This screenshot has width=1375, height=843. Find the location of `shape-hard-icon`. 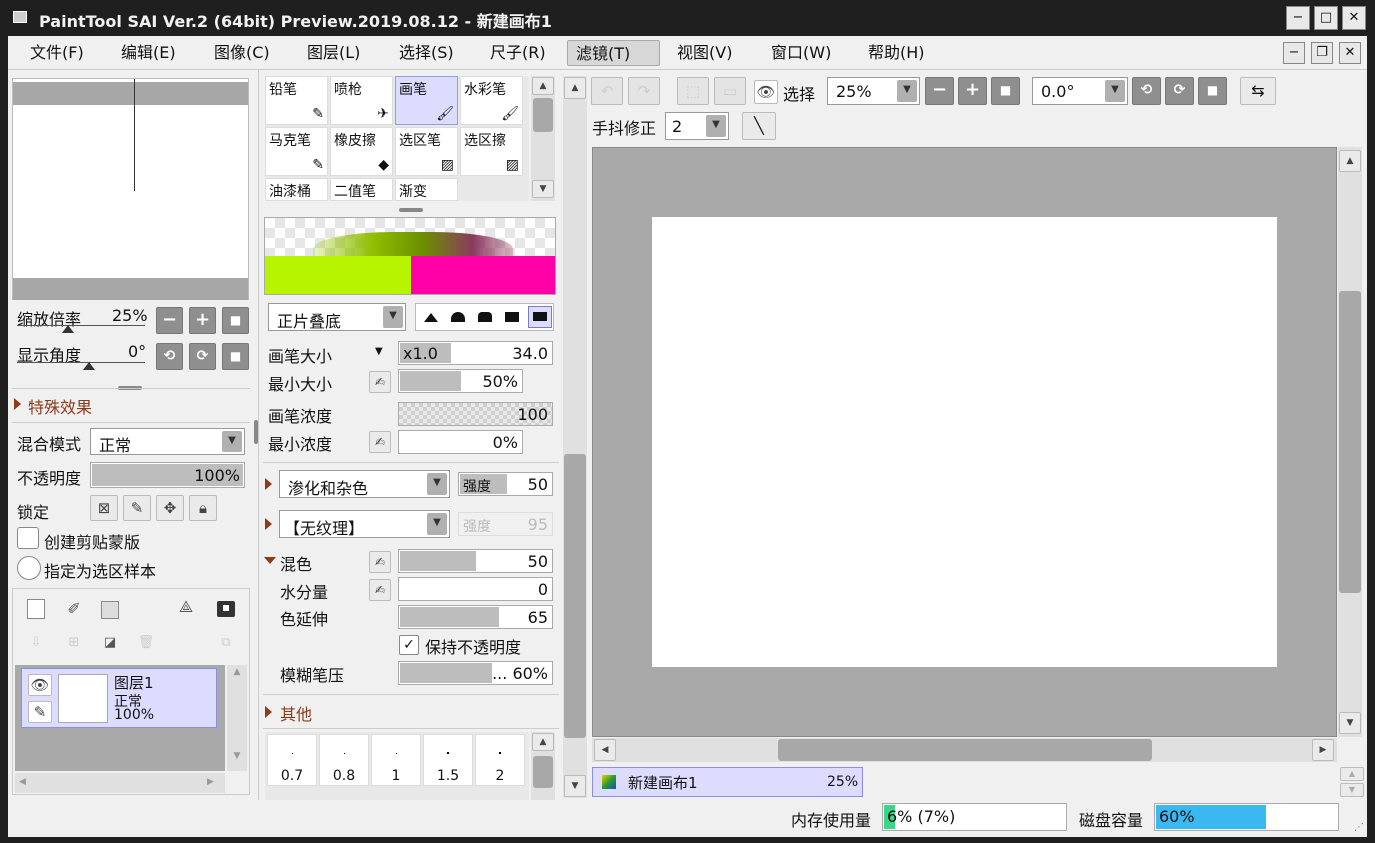

shape-hard-icon is located at coordinates (485, 317).